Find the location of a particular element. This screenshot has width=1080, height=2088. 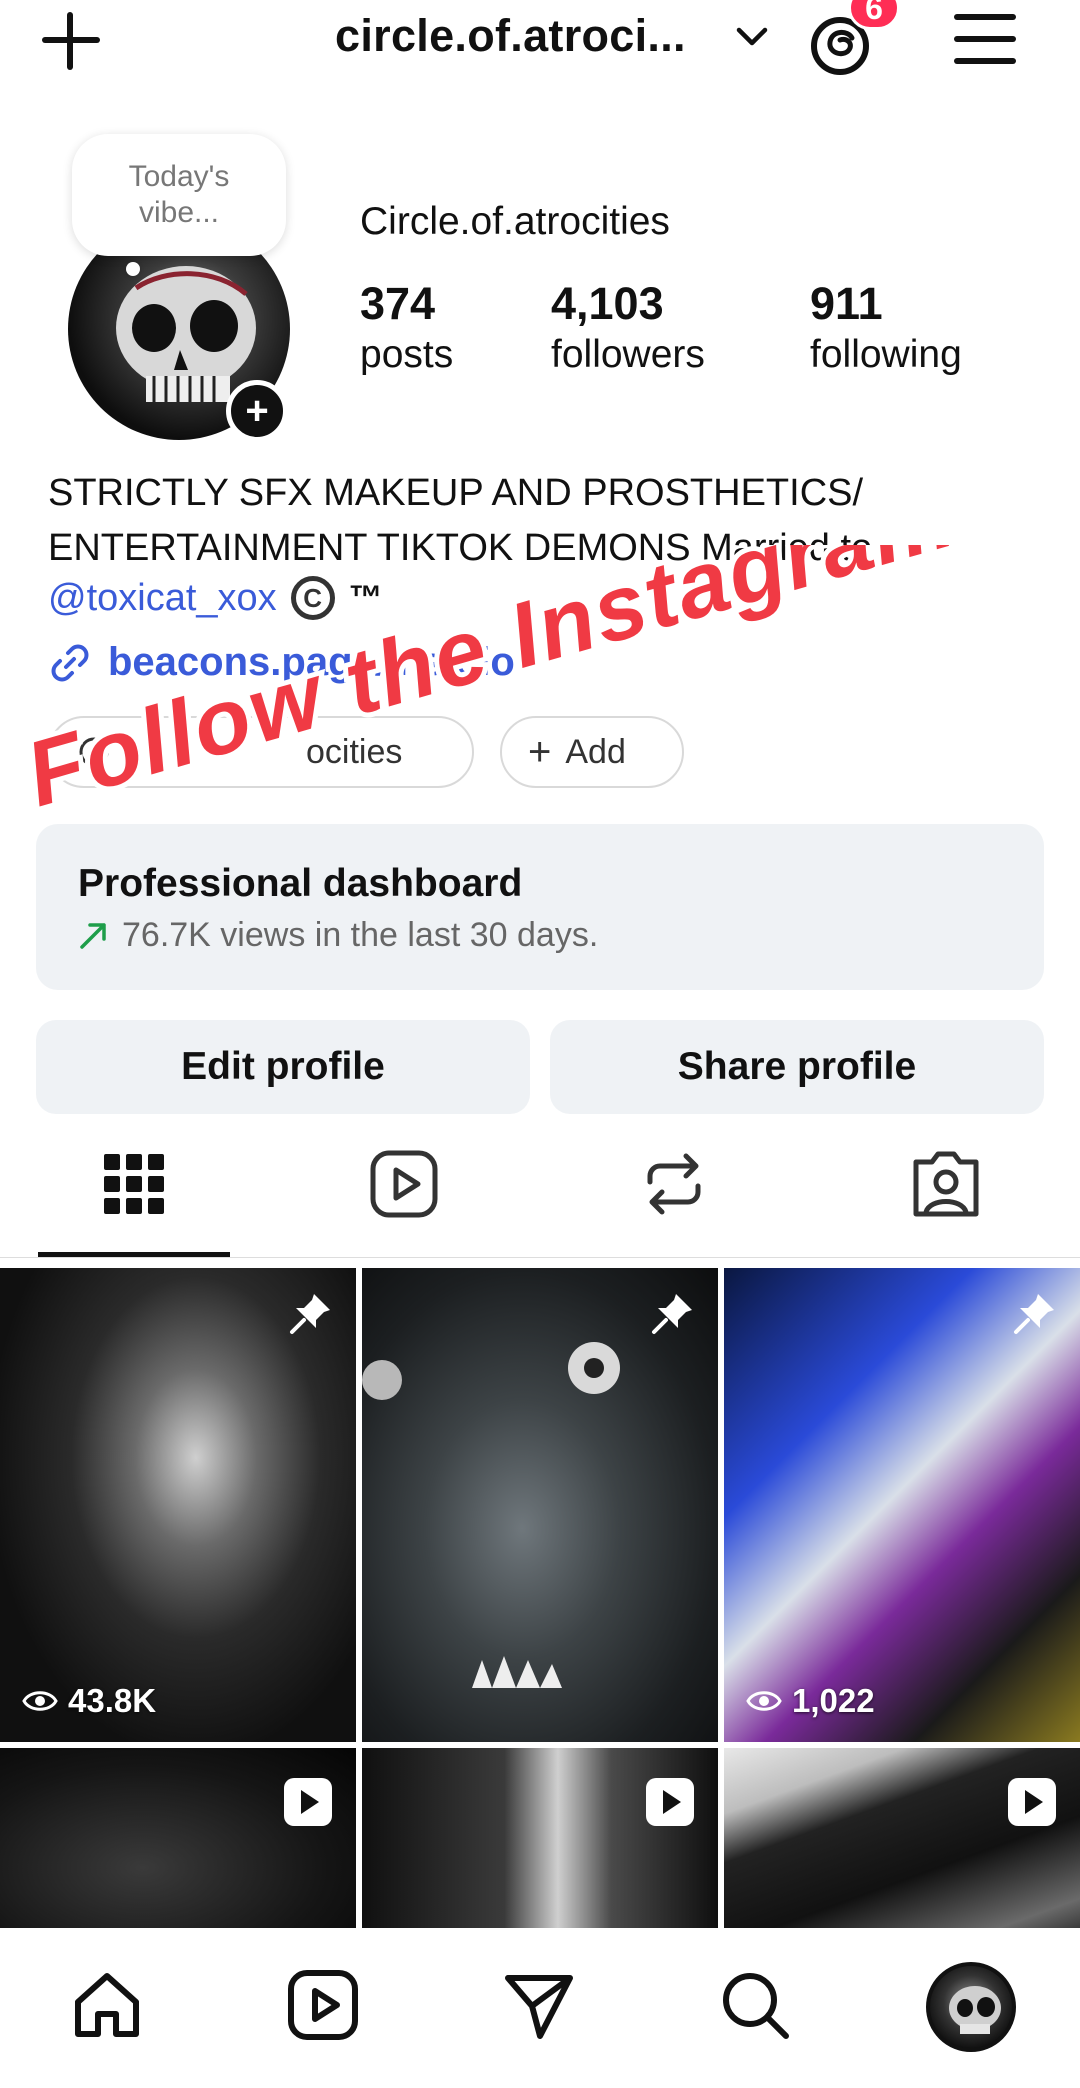

post-tile: 1,022 is located at coordinates (902, 1505).